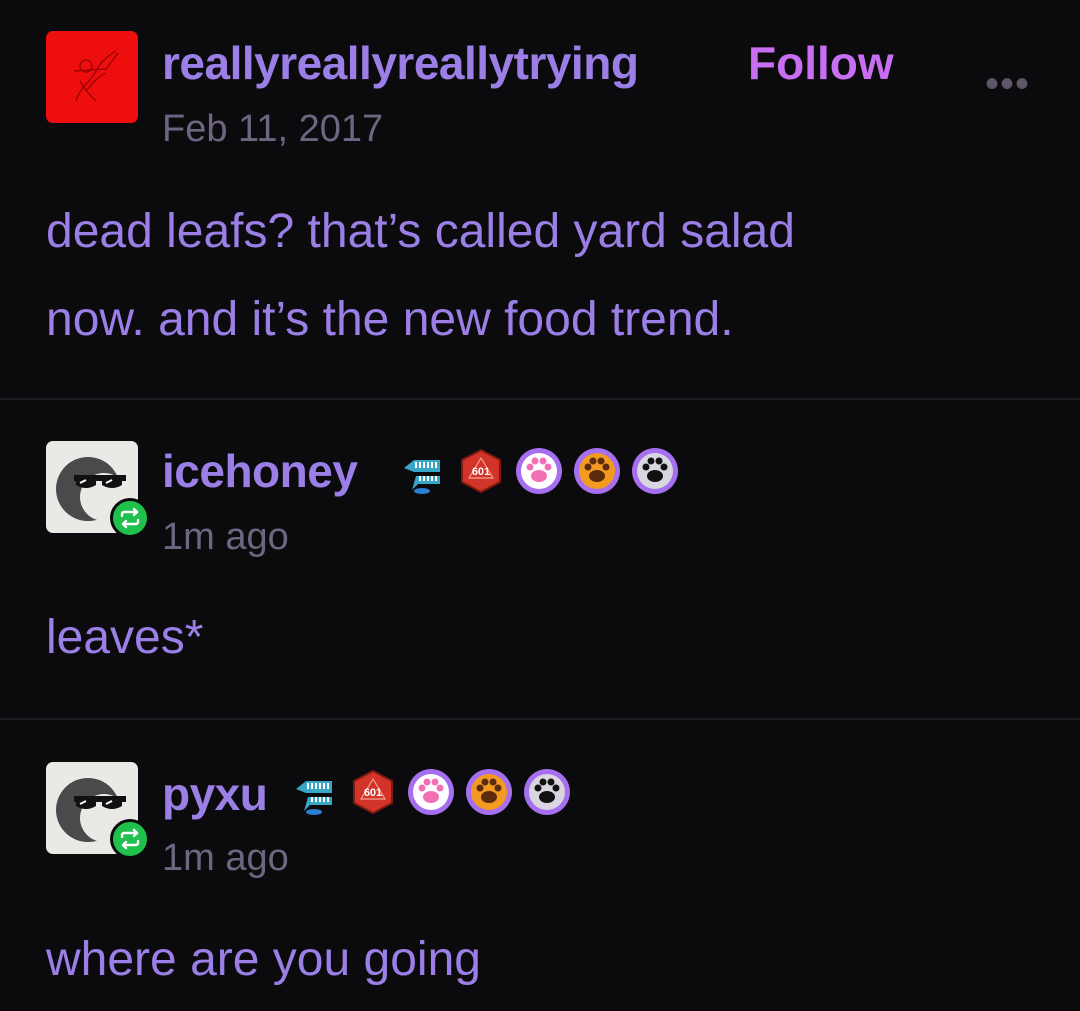  Describe the element at coordinates (260, 471) in the screenshot. I see `username: icehoney` at that location.